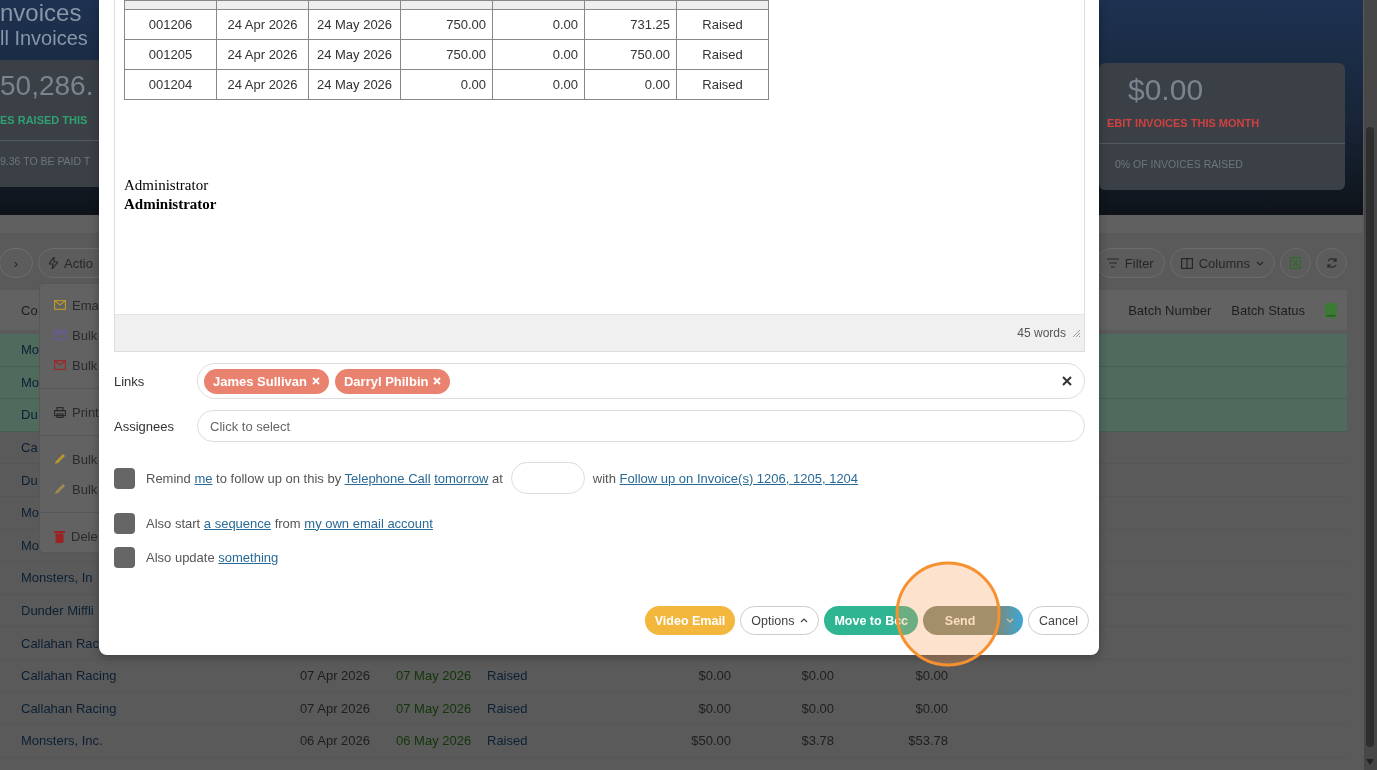 This screenshot has width=1377, height=770. What do you see at coordinates (324, 478) in the screenshot?
I see `option-text: Remind me to follow up on this by Telephone Call tomorrow at` at bounding box center [324, 478].